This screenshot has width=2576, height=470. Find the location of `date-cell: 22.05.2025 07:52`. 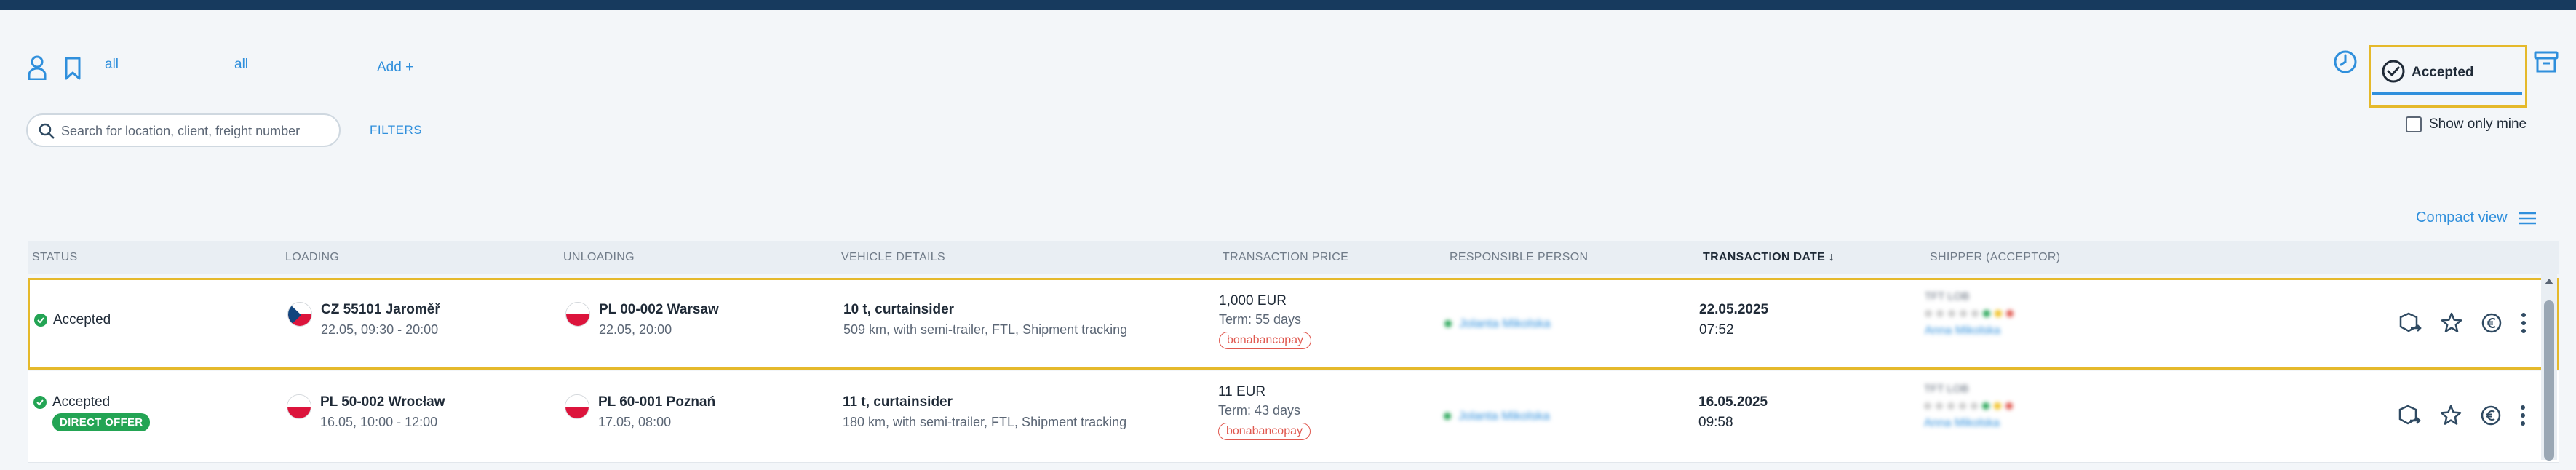

date-cell: 22.05.2025 07:52 is located at coordinates (1734, 320).